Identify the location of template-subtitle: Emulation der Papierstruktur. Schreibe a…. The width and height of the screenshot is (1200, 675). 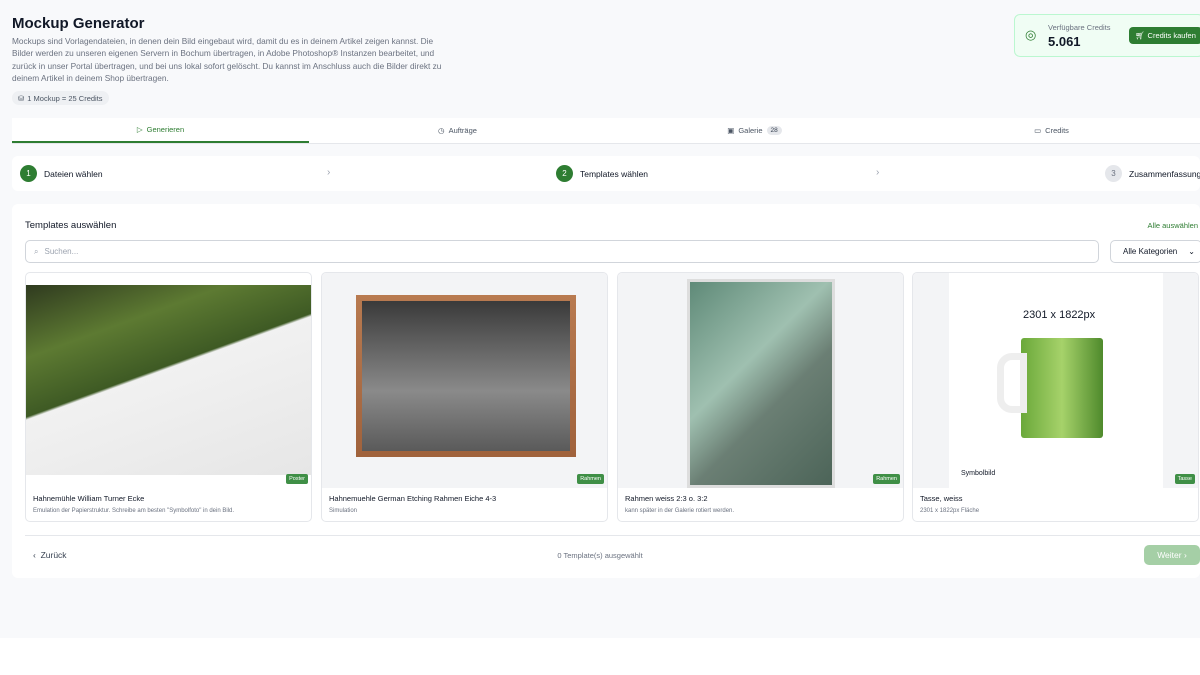
(134, 511).